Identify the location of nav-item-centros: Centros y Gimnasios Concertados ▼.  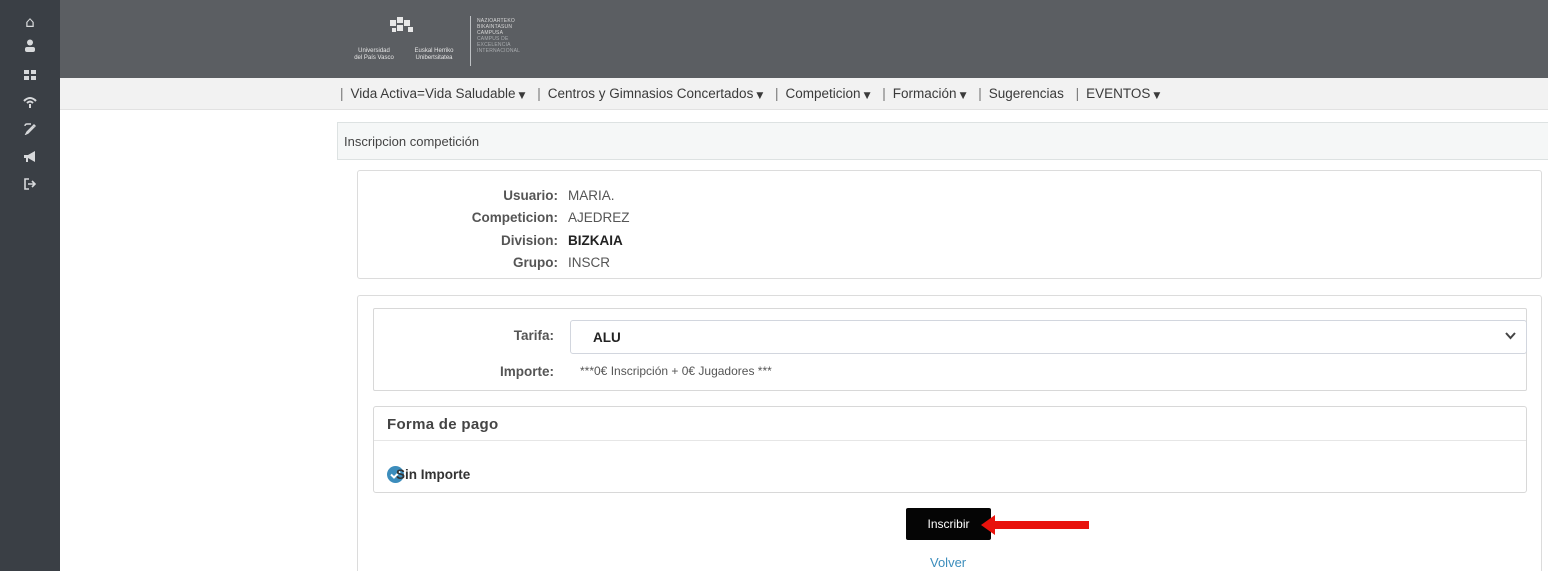
(656, 93).